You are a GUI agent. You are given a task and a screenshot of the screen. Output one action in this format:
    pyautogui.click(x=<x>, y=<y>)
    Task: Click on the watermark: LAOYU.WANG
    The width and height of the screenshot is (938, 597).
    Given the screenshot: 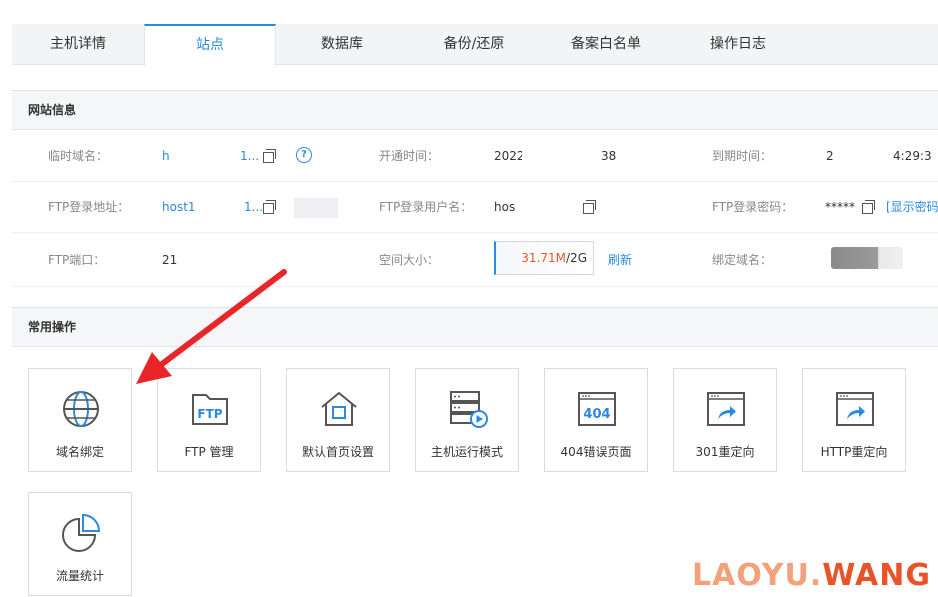 What is the action you would take?
    pyautogui.click(x=811, y=575)
    